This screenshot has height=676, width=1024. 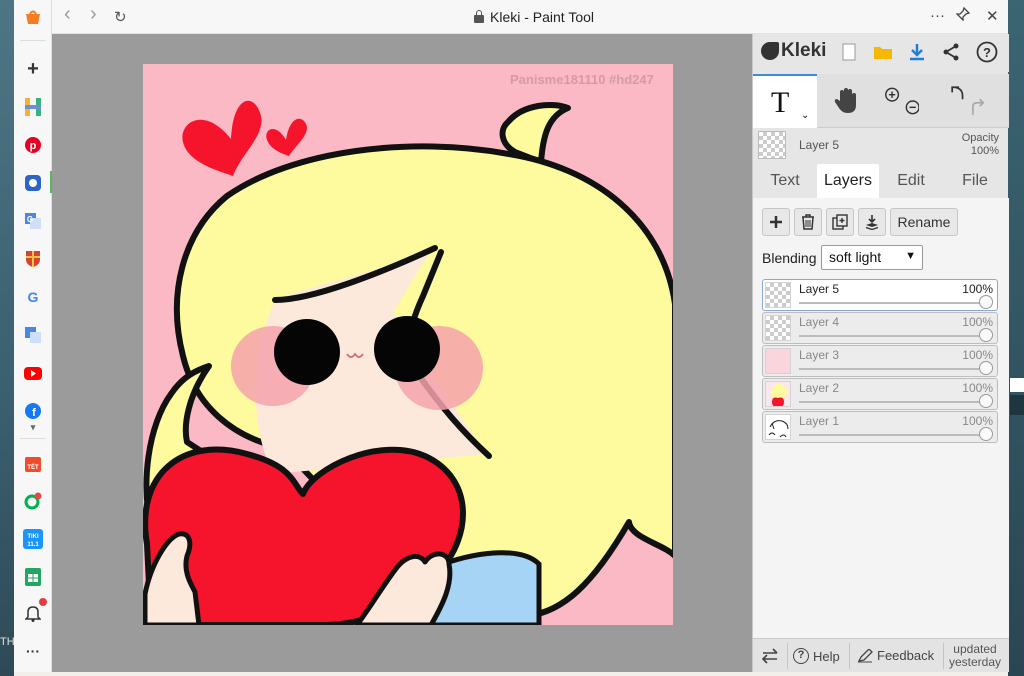 What do you see at coordinates (7, 642) in the screenshot?
I see `desktop-text: TH` at bounding box center [7, 642].